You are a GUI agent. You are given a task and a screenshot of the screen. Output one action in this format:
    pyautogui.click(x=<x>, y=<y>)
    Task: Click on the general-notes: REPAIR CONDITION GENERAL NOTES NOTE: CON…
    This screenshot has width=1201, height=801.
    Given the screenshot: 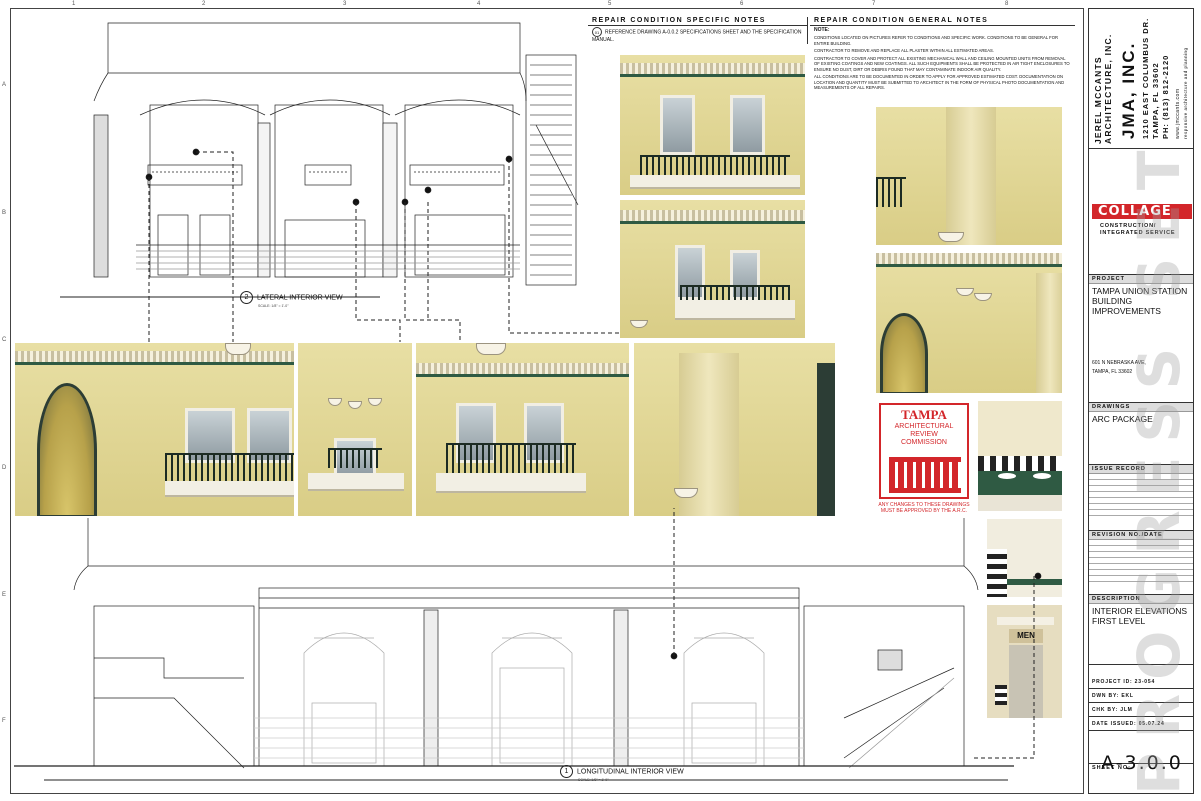 What is the action you would take?
    pyautogui.click(x=942, y=54)
    